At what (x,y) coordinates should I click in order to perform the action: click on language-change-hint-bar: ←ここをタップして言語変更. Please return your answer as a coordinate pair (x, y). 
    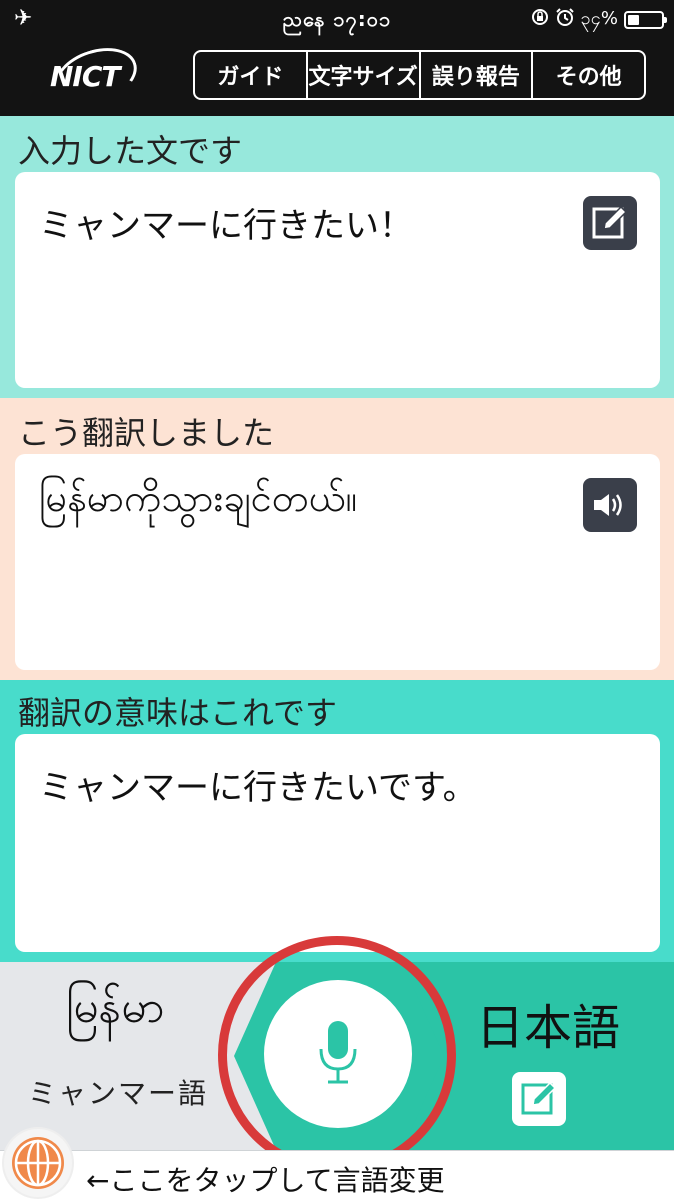
    Looking at the image, I should click on (337, 1164).